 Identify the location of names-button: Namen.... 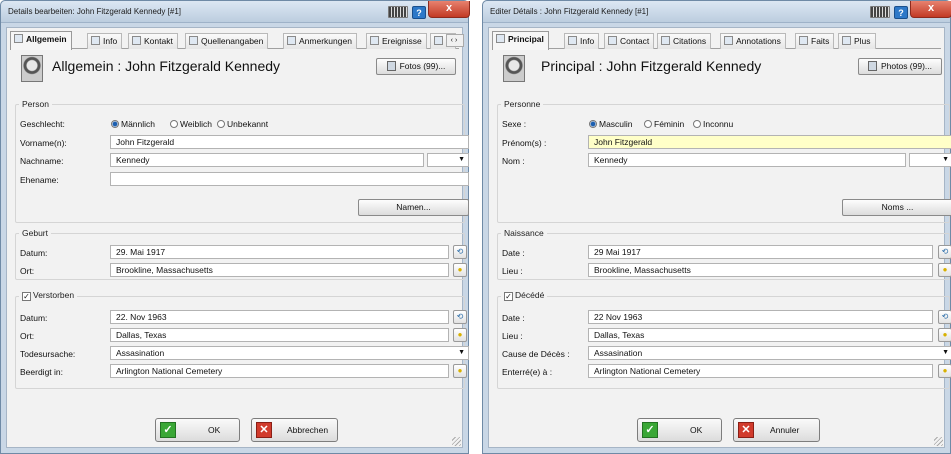
(413, 207).